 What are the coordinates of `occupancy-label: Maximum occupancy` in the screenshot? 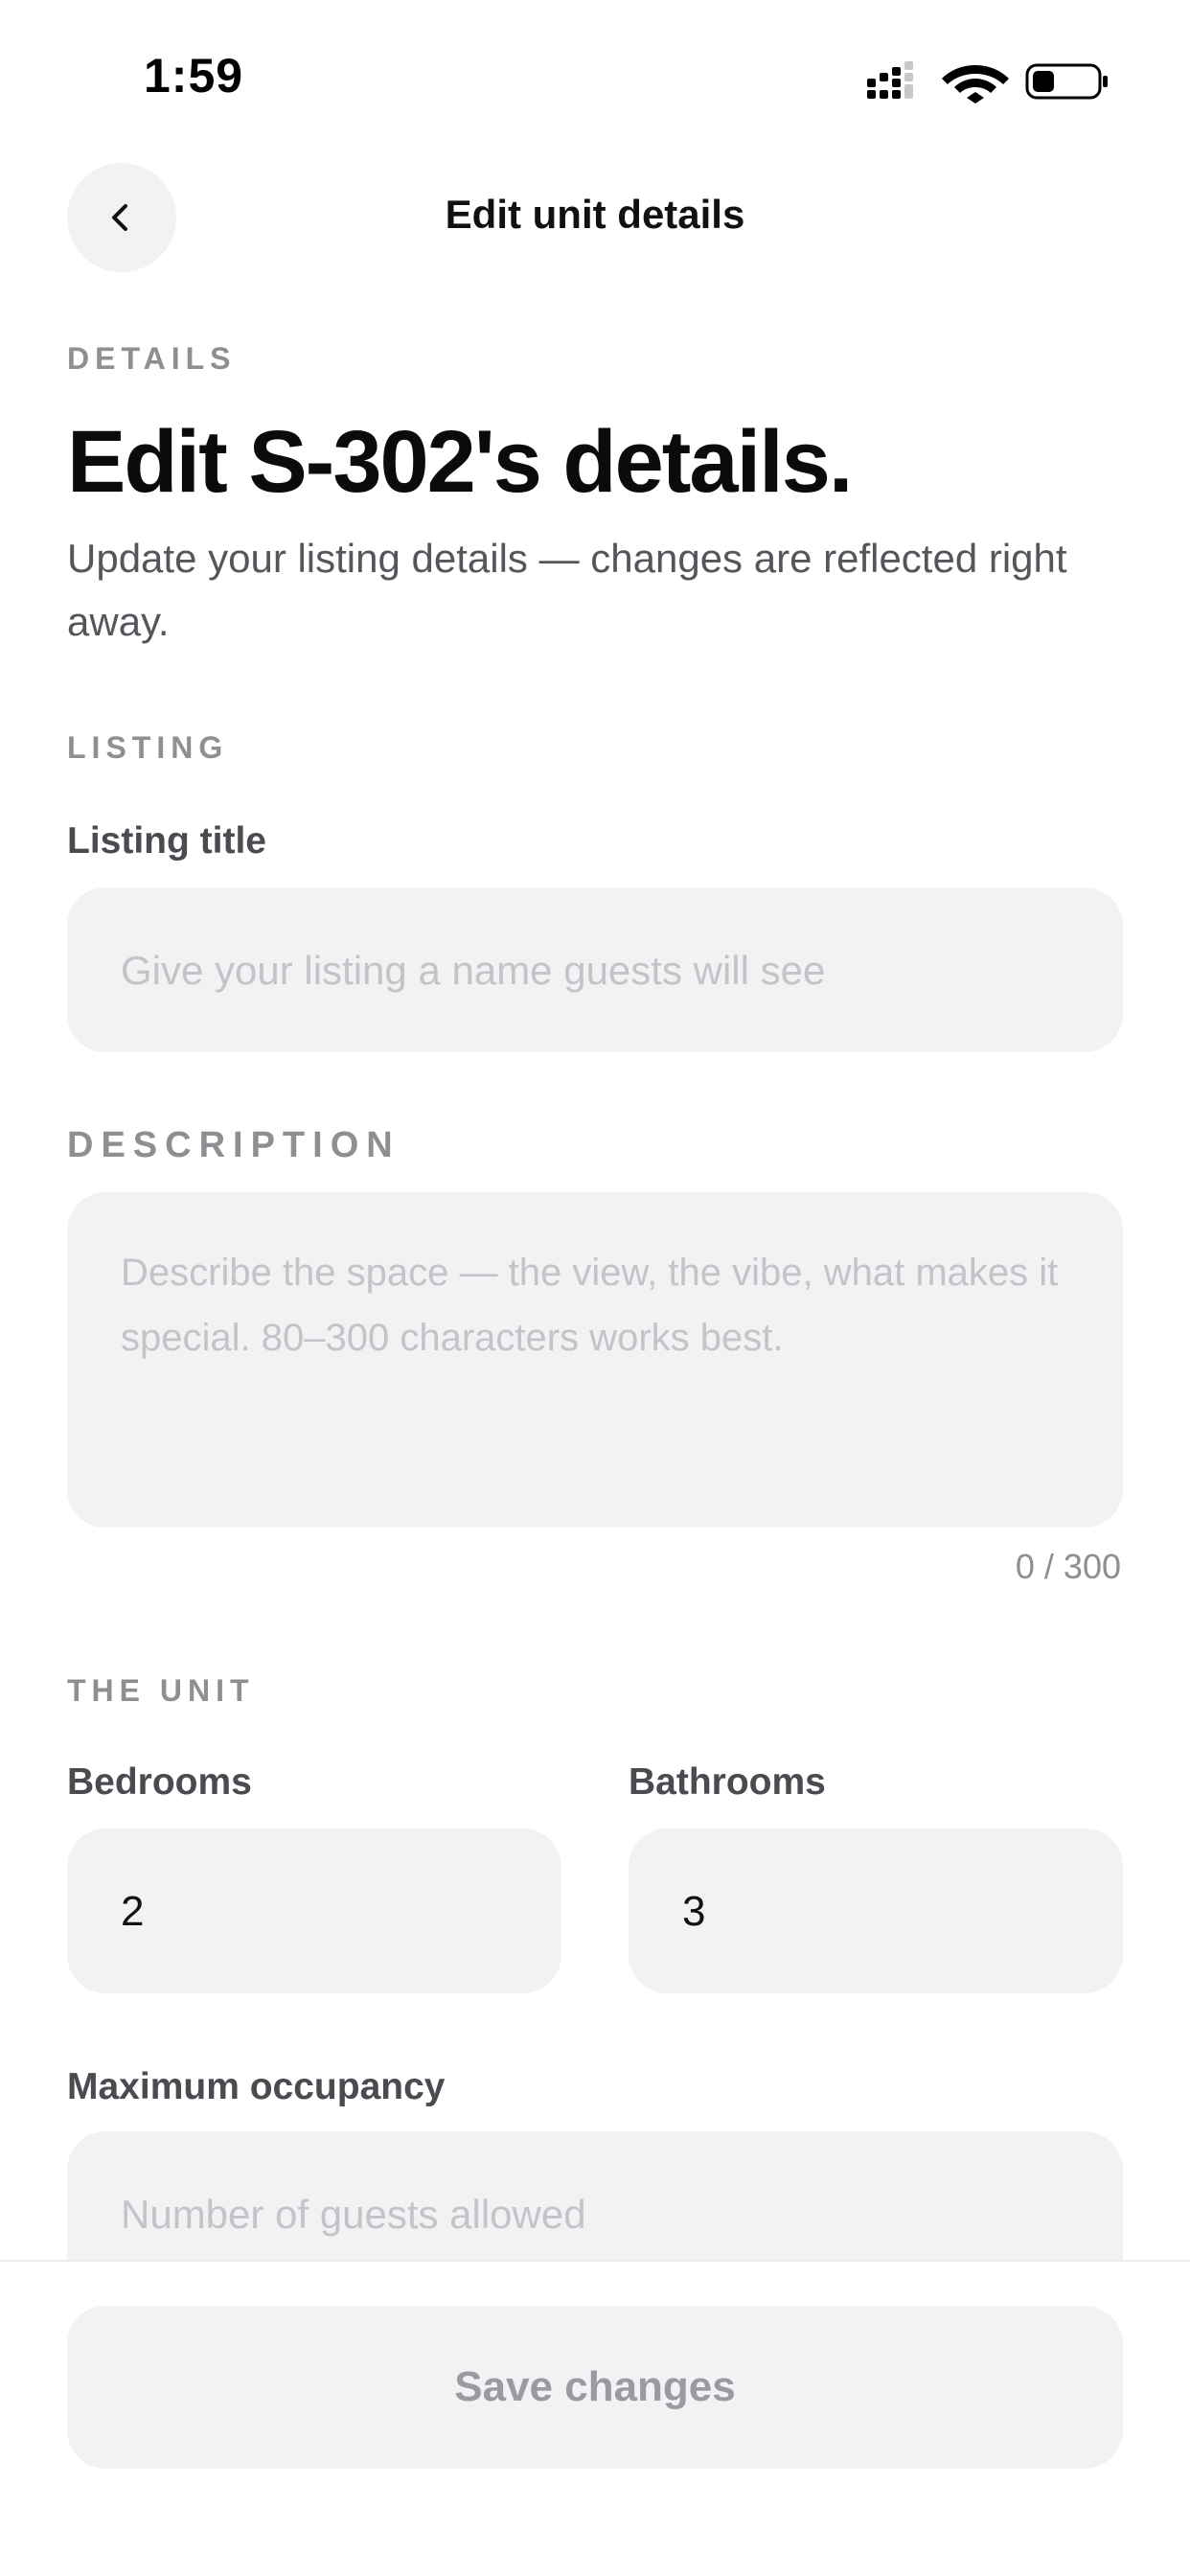 It's located at (256, 2087).